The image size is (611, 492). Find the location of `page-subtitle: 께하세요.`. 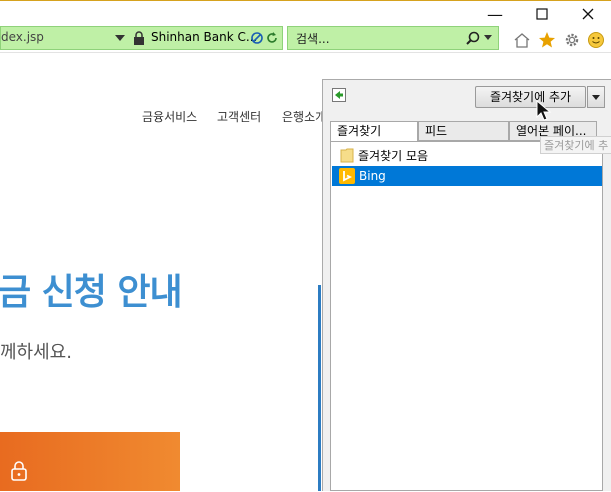

page-subtitle: 께하세요. is located at coordinates (36, 352).